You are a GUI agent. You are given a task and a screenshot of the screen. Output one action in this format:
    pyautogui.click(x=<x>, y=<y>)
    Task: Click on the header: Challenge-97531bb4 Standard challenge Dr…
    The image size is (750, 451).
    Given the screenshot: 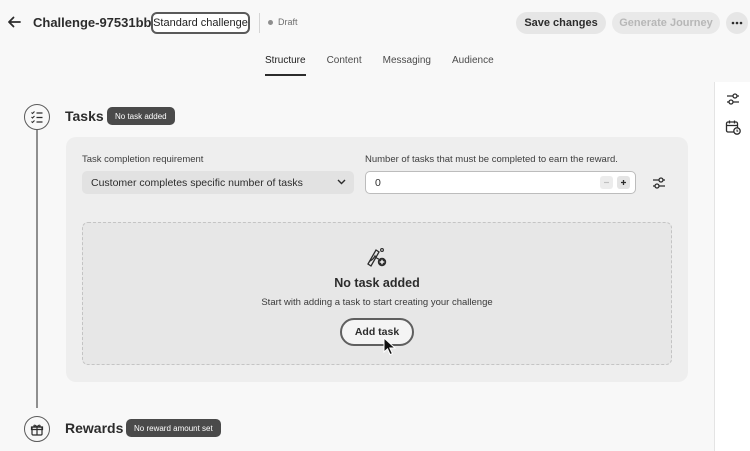 What is the action you would take?
    pyautogui.click(x=375, y=23)
    